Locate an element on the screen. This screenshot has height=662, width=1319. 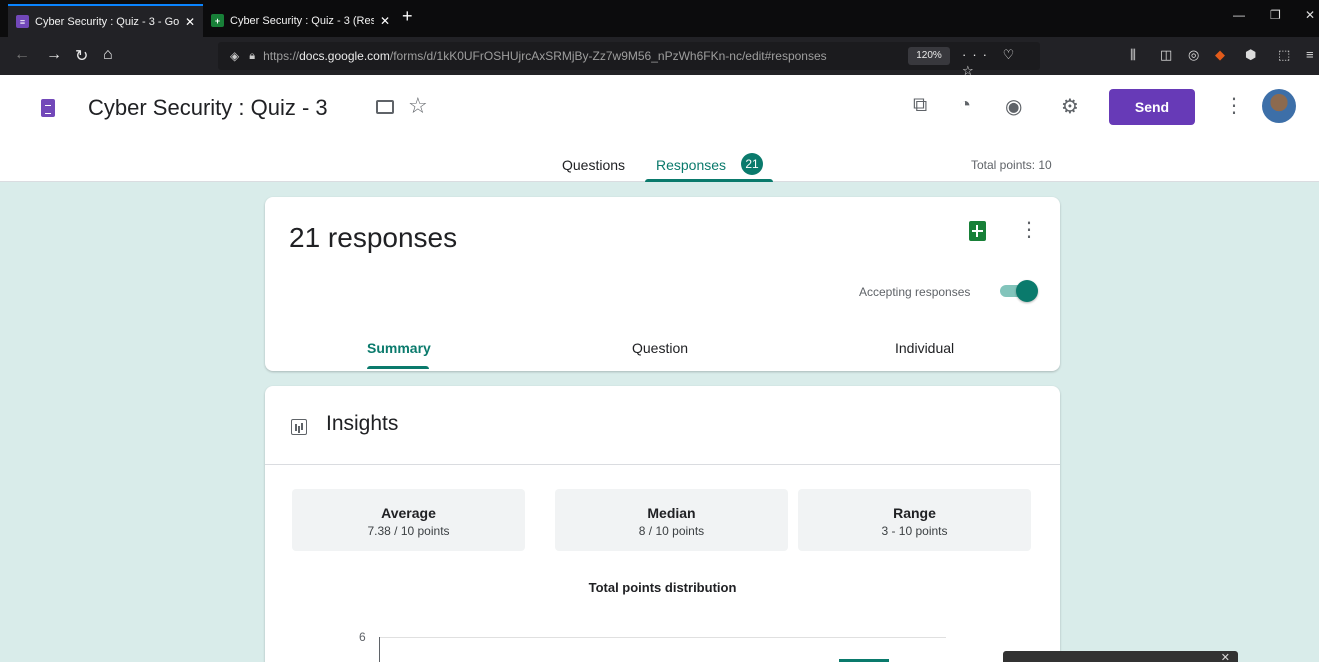
browser-tab-forms: ≡ Cyber Security : Quiz - 3 - Goog ✕ is located at coordinates (105, 20).